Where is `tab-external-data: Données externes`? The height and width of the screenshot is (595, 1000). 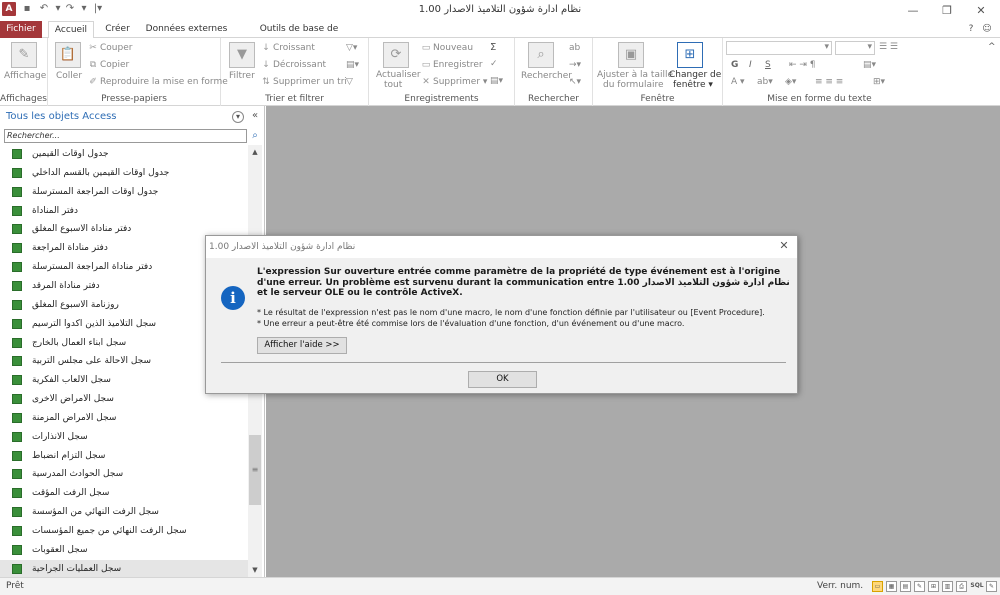 tab-external-data: Données externes is located at coordinates (186, 29).